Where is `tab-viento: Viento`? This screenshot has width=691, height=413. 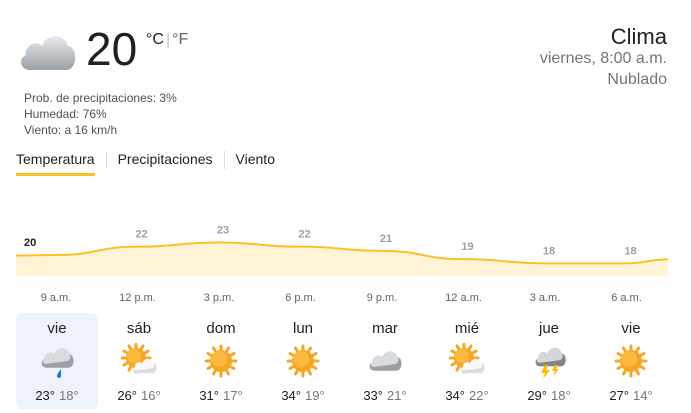 tab-viento: Viento is located at coordinates (255, 162).